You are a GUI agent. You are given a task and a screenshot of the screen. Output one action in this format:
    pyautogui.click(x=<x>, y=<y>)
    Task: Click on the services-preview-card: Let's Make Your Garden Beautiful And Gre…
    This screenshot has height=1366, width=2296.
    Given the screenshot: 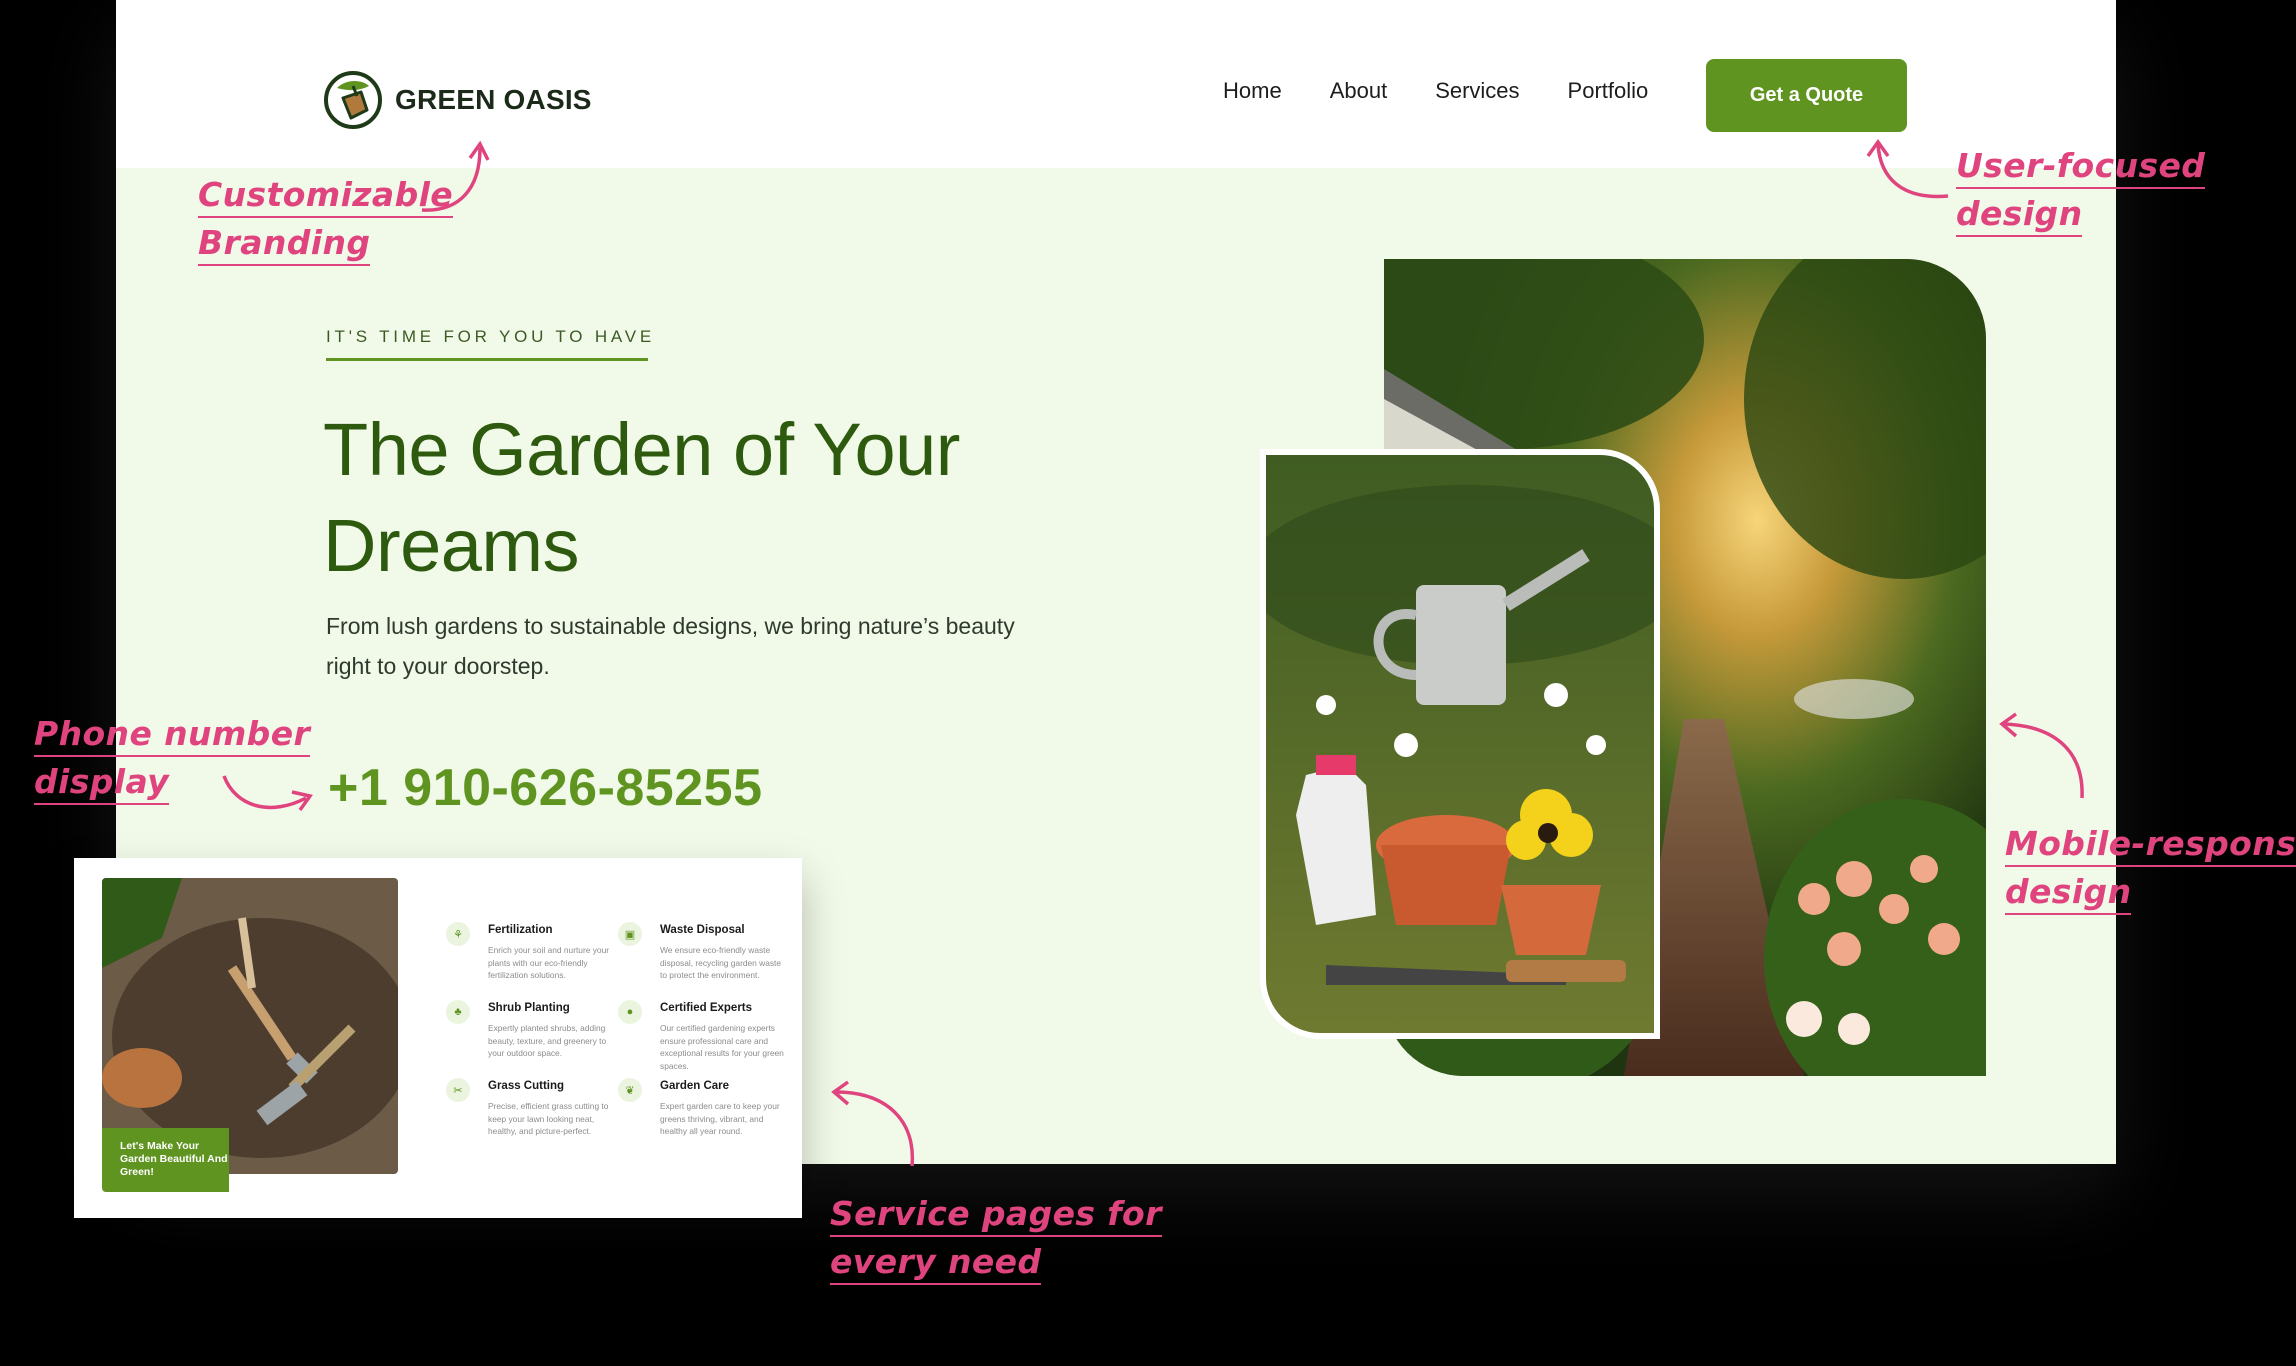 What is the action you would take?
    pyautogui.click(x=438, y=1038)
    